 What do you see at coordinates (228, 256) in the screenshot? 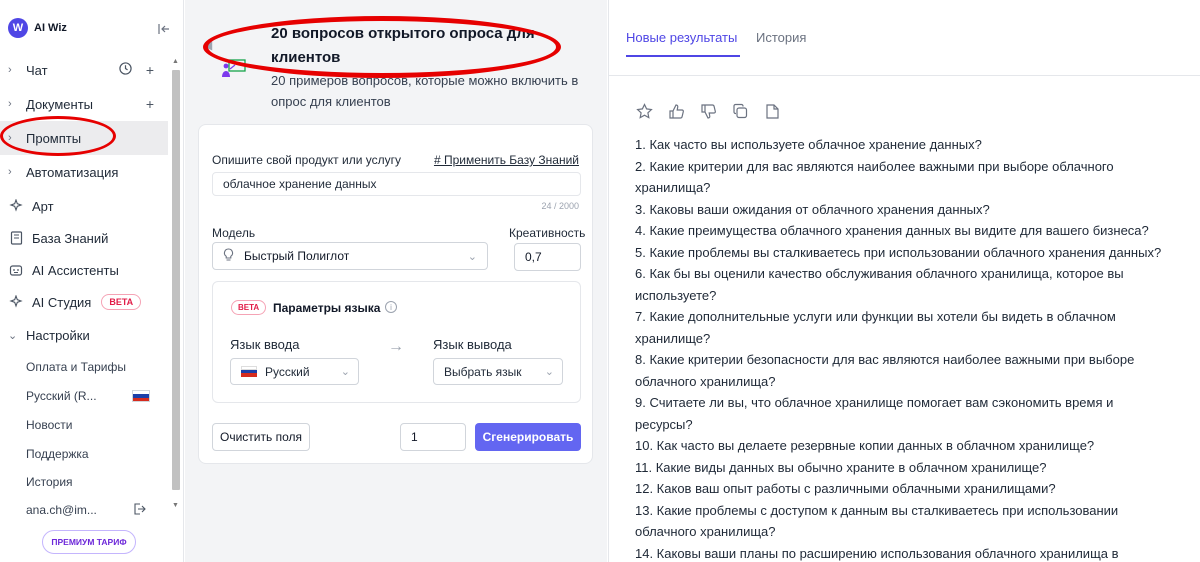
I see `bulb-icon` at bounding box center [228, 256].